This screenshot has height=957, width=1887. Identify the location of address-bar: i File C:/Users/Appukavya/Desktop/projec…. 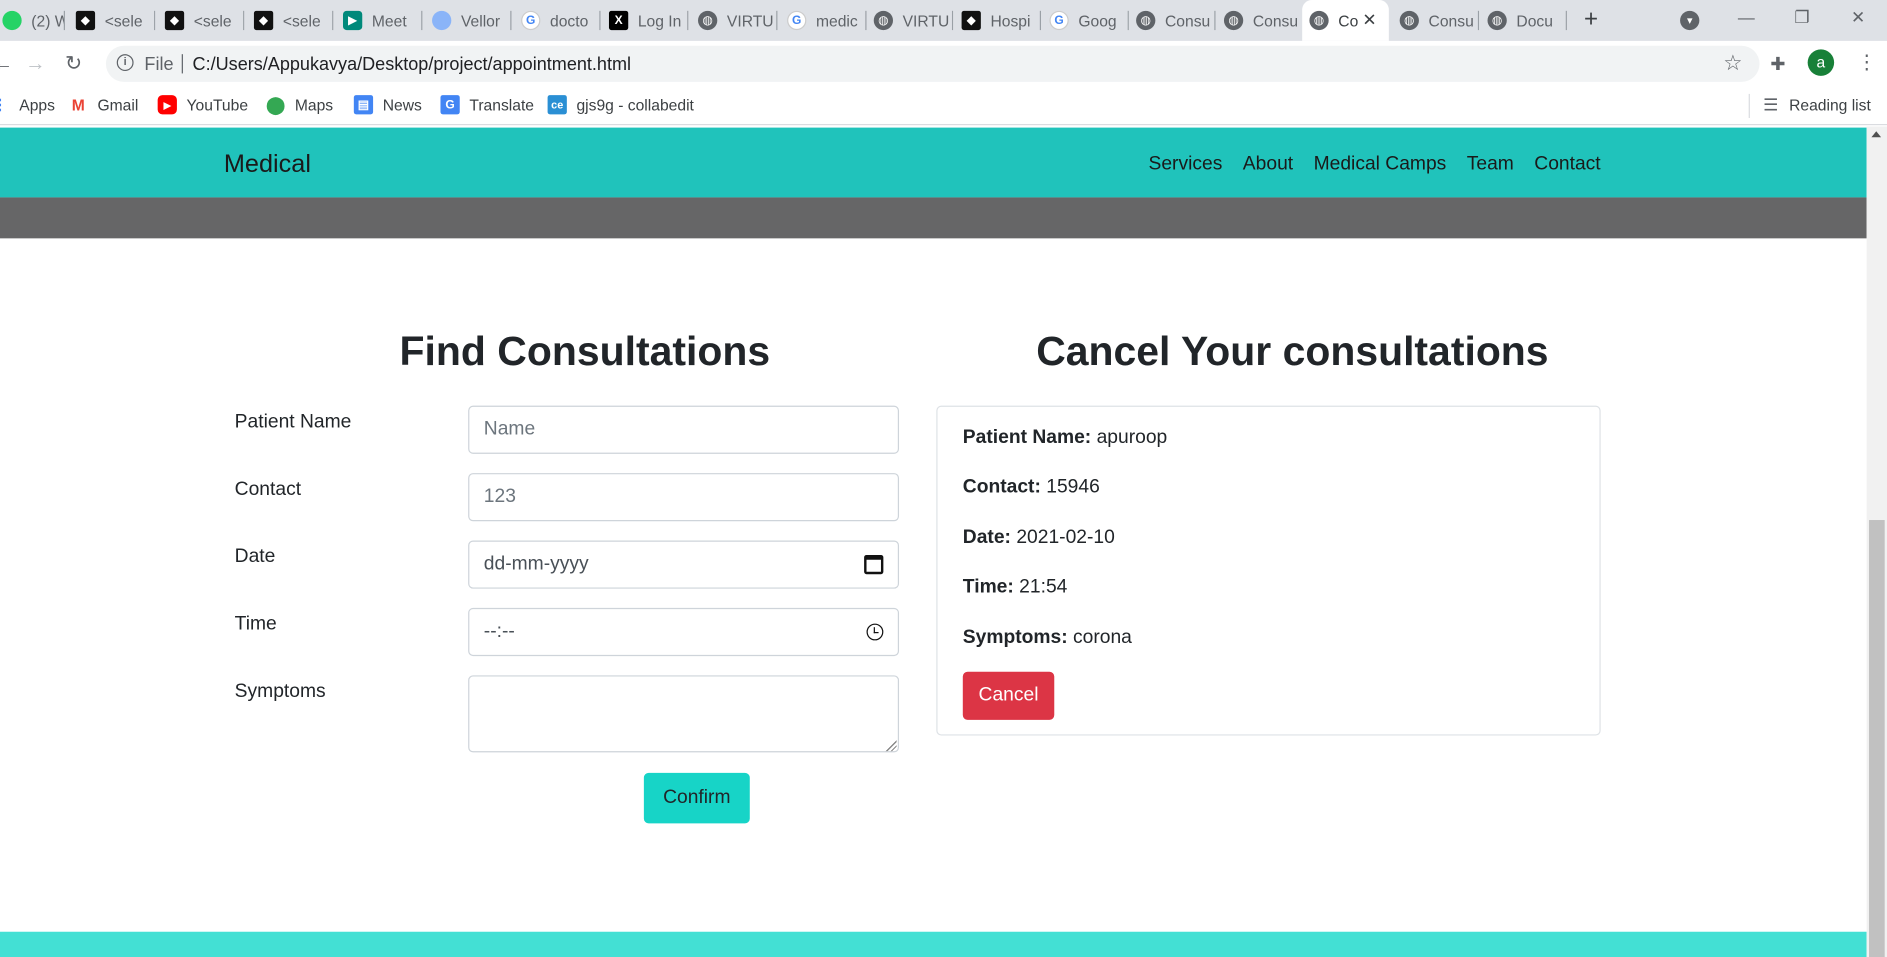
(932, 63).